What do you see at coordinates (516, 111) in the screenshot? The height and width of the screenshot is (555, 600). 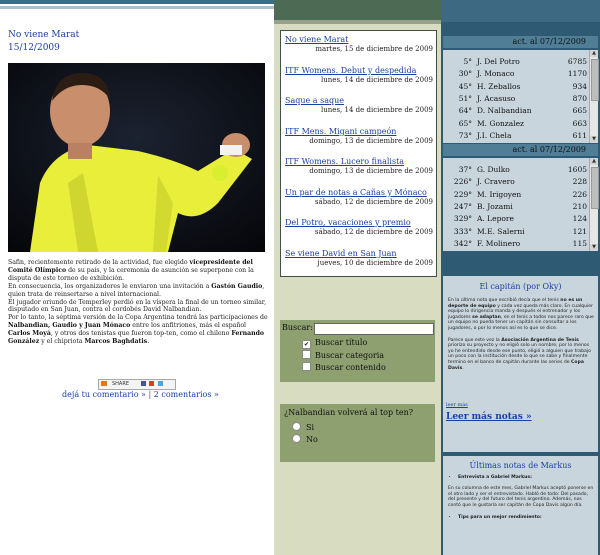 I see `ranking-row: 64° D. Nalbandian 665` at bounding box center [516, 111].